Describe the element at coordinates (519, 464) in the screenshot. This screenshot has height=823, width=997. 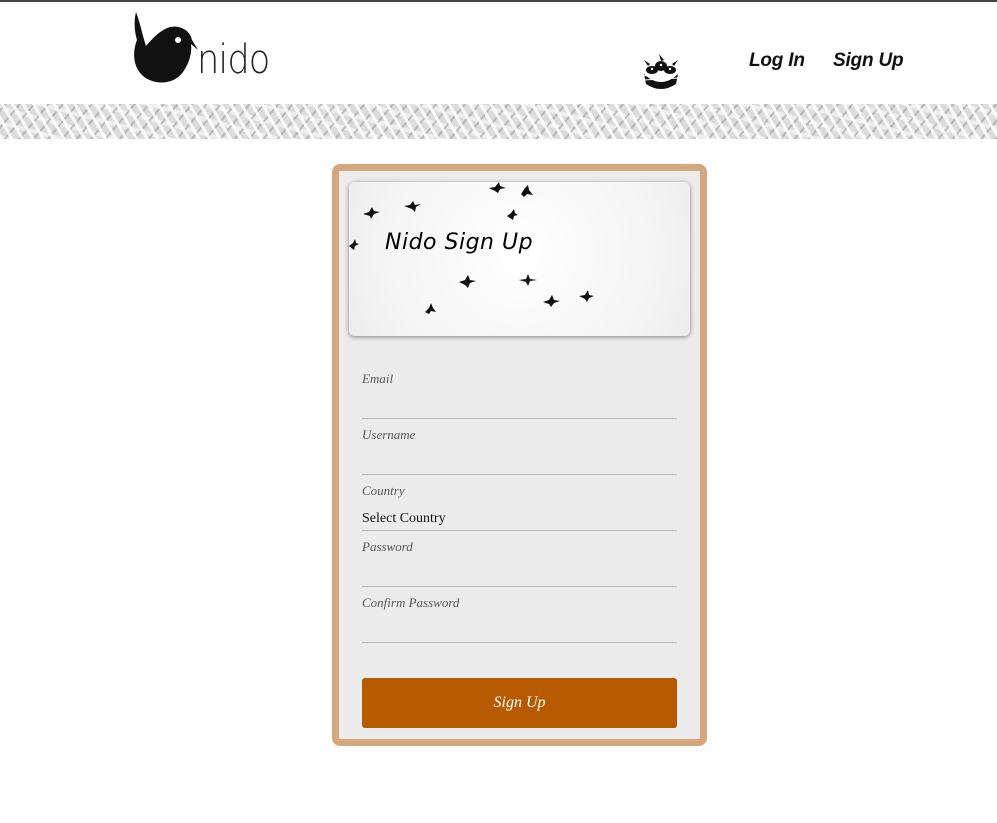
I see `username-input` at that location.